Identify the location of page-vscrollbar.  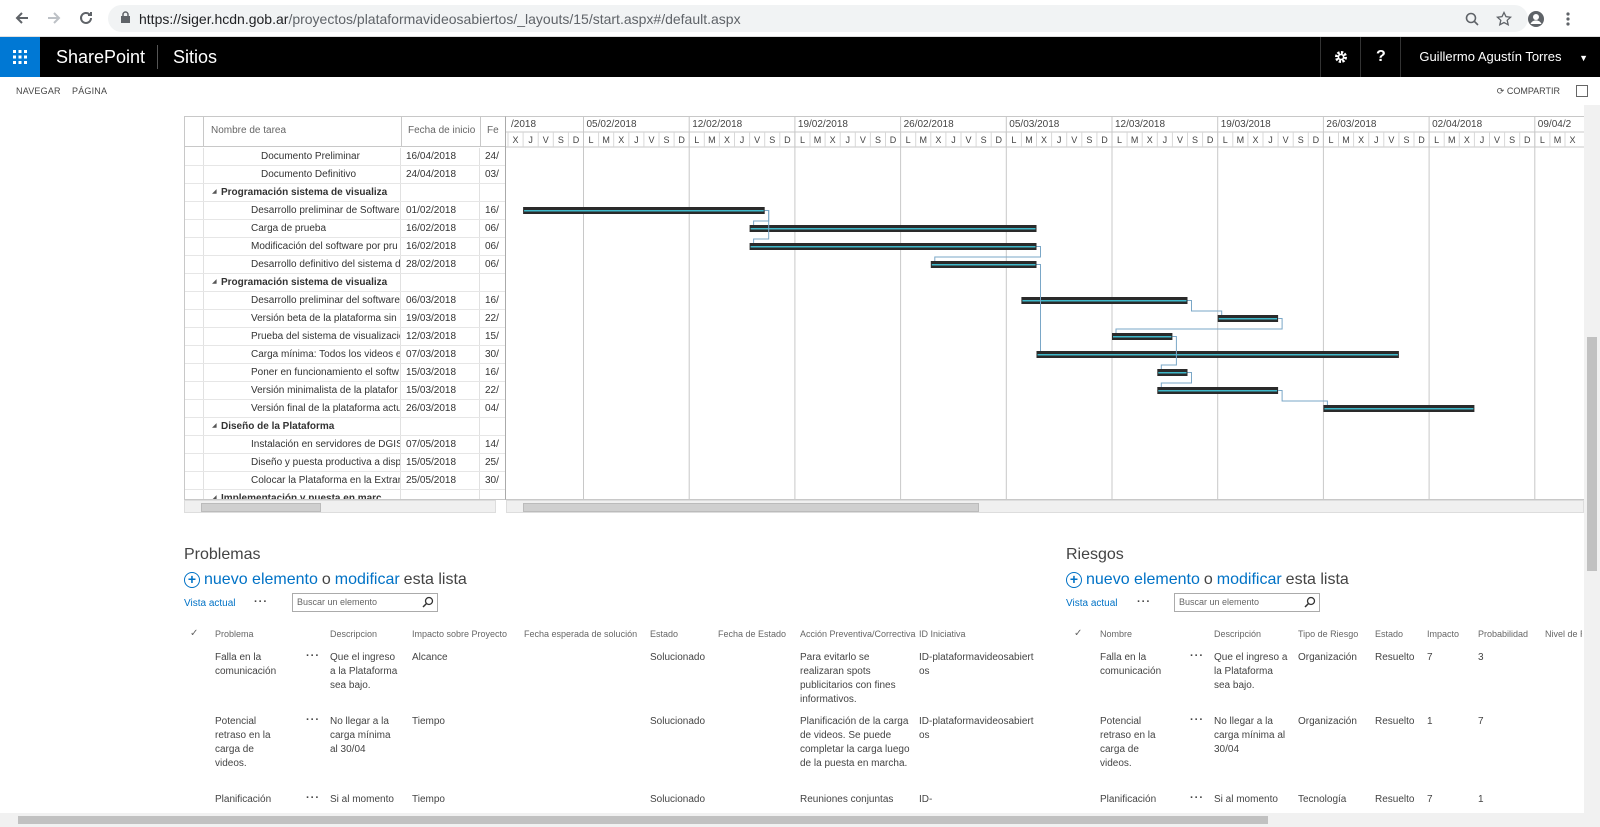
(1592, 459).